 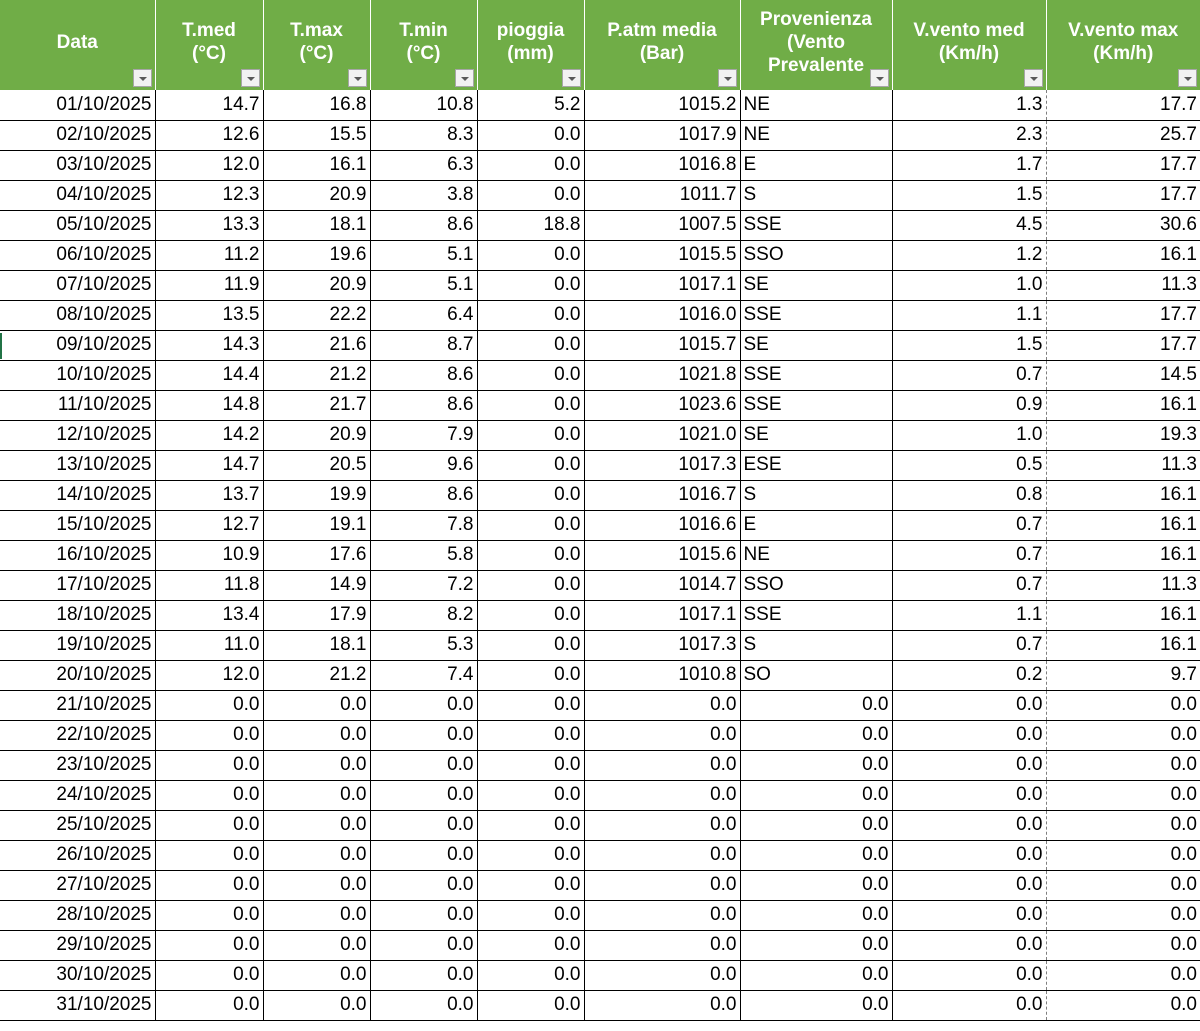 What do you see at coordinates (424, 285) in the screenshot?
I see `cell-t-min: 5.1` at bounding box center [424, 285].